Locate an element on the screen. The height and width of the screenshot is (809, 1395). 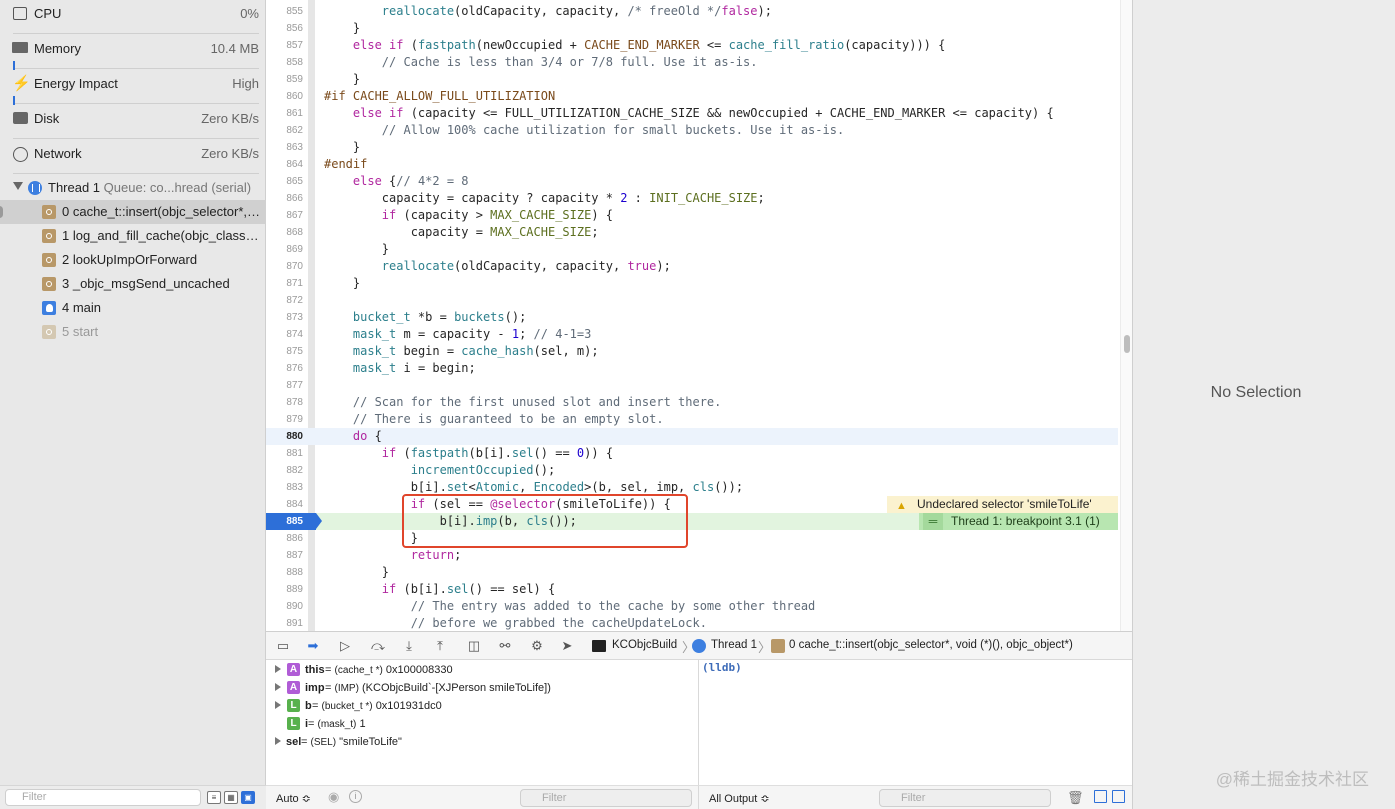
variables-filter-input: Filter is located at coordinates (606, 798).